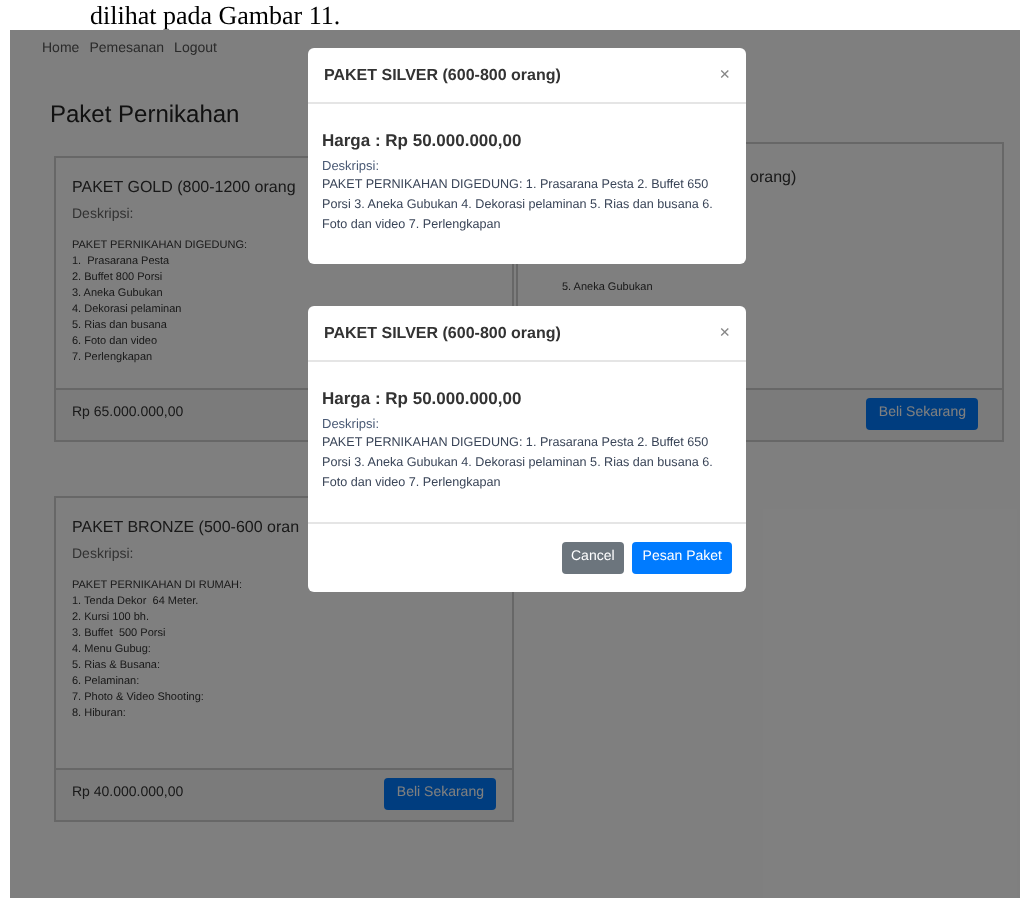 Image resolution: width=1028 pixels, height=898 pixels. Describe the element at coordinates (216, 15) in the screenshot. I see `caption-text: dilihat pada Gambar 11.` at that location.